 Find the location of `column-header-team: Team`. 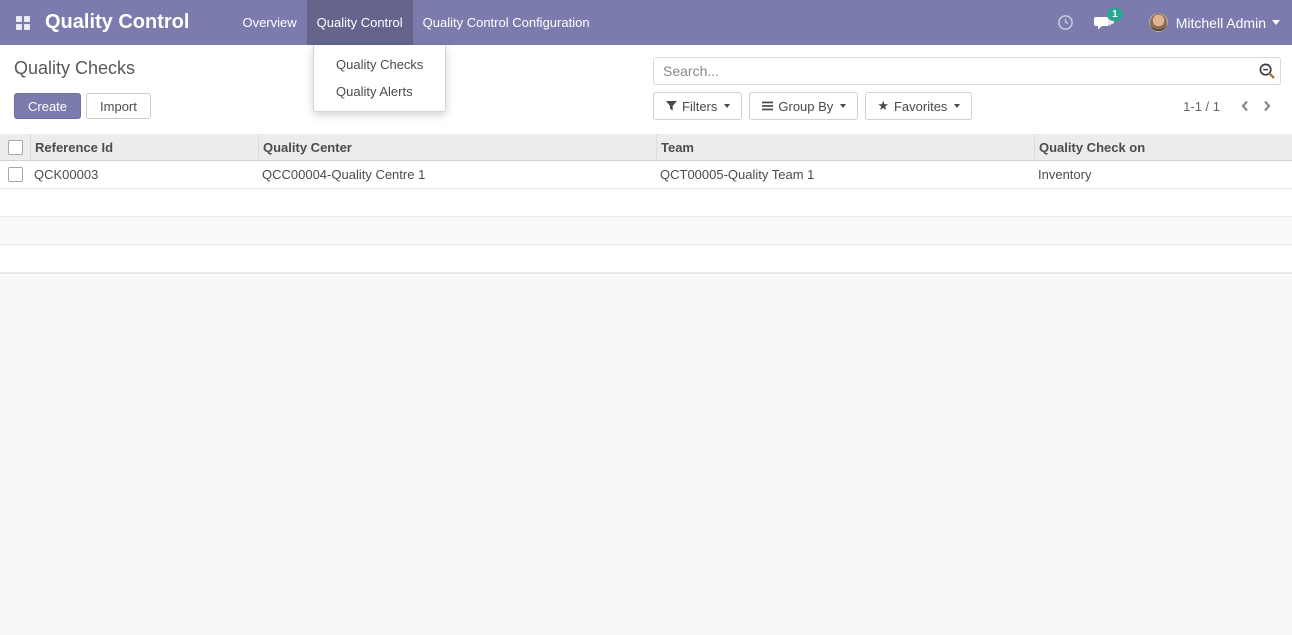

column-header-team: Team is located at coordinates (845, 147).